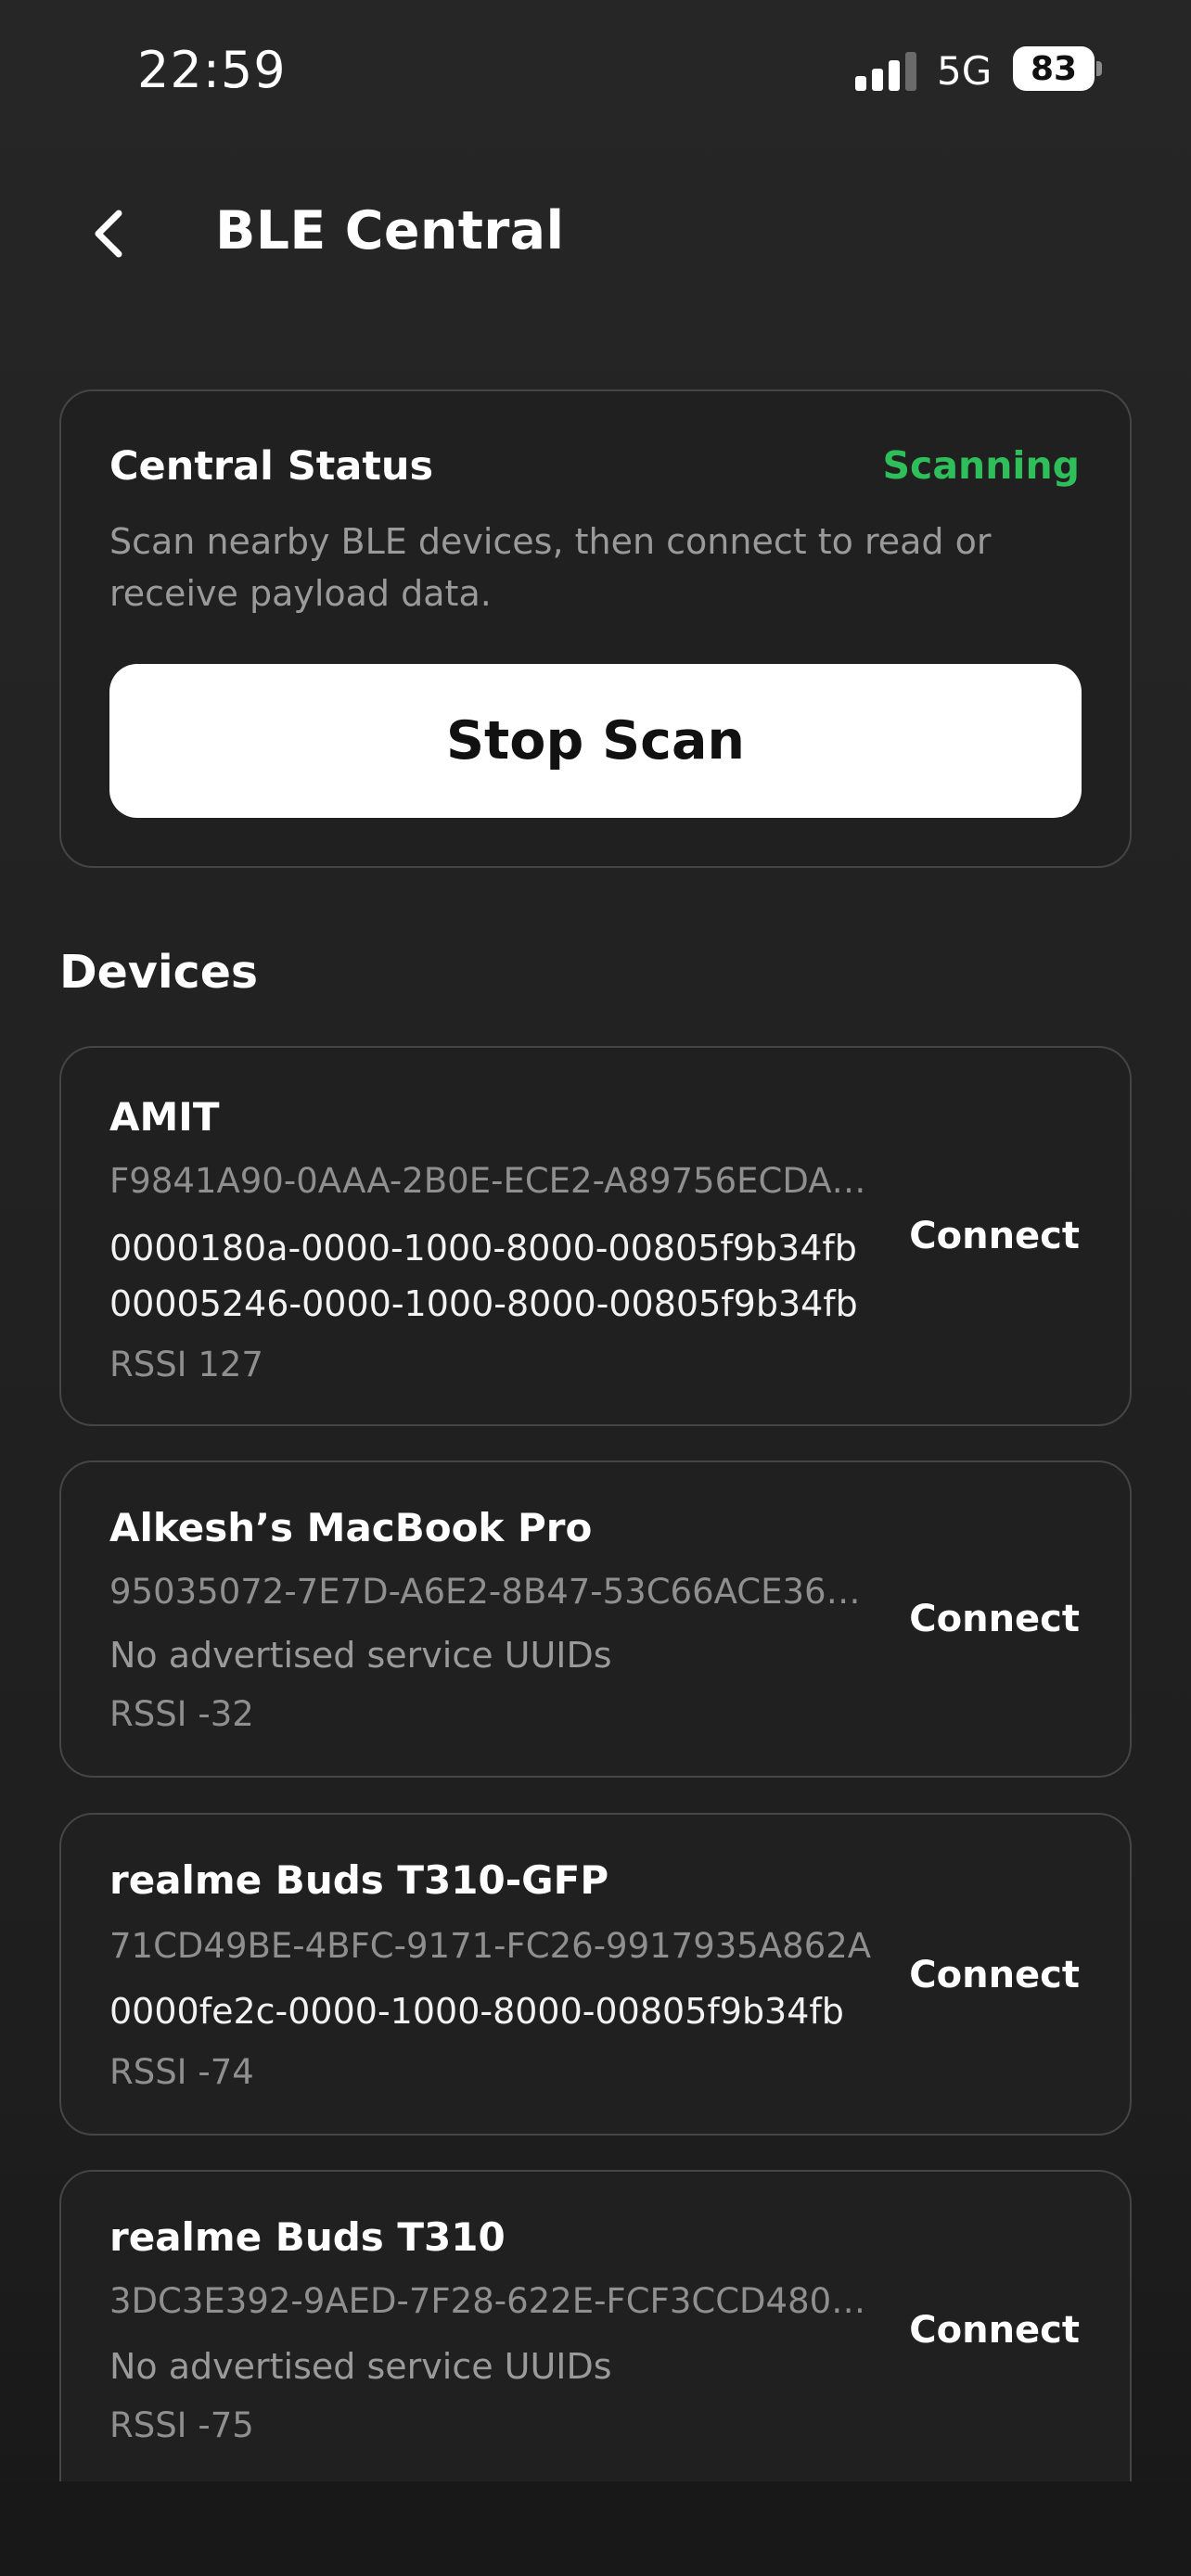 This screenshot has width=1191, height=2576. Describe the element at coordinates (159, 972) in the screenshot. I see `devices-heading: Devices` at that location.